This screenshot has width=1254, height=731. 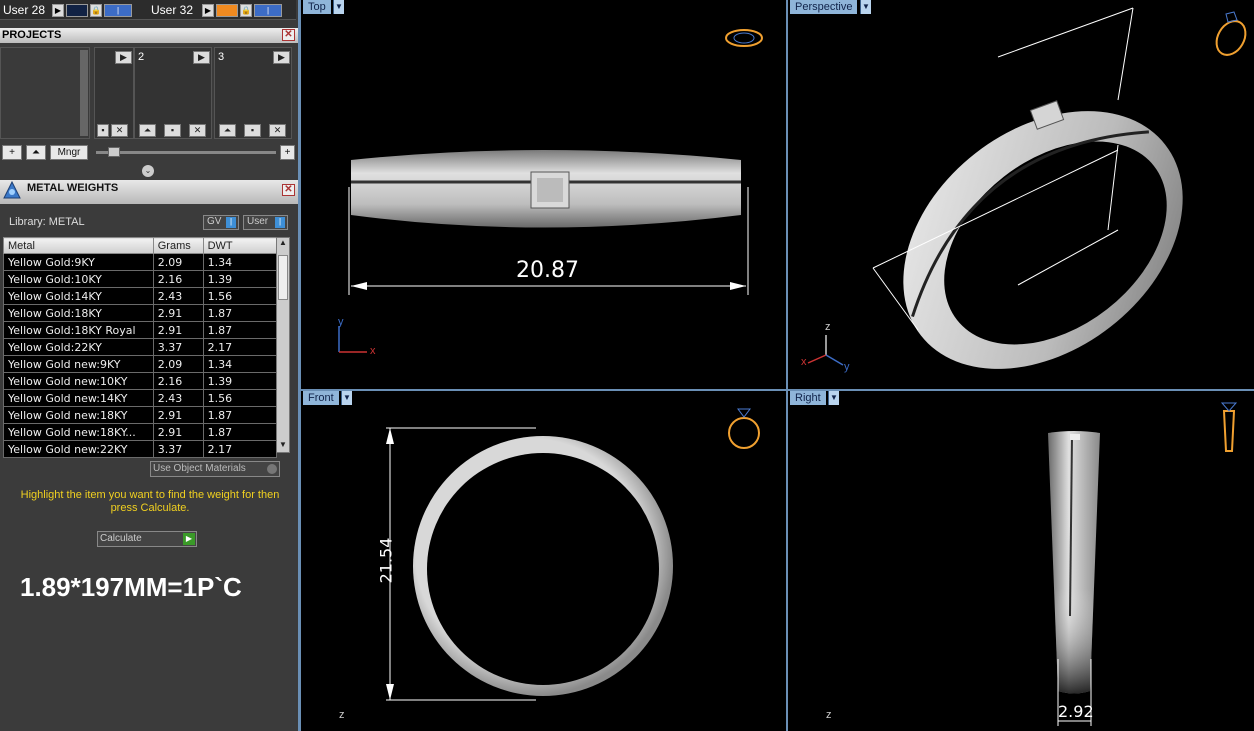 I want to click on project-number: 2, so click(x=141, y=57).